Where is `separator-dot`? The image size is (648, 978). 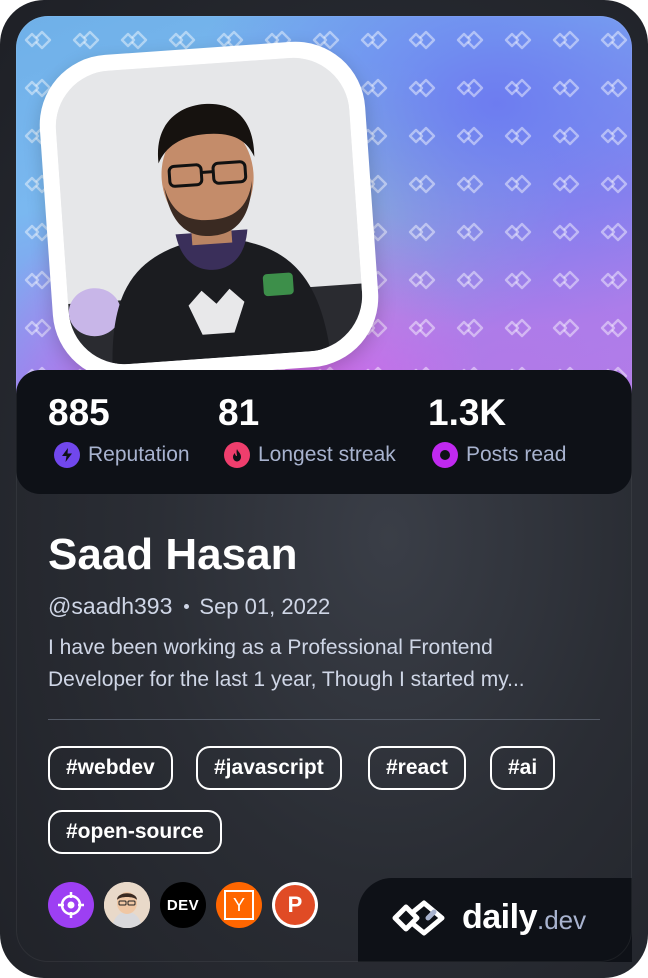
separator-dot is located at coordinates (187, 606).